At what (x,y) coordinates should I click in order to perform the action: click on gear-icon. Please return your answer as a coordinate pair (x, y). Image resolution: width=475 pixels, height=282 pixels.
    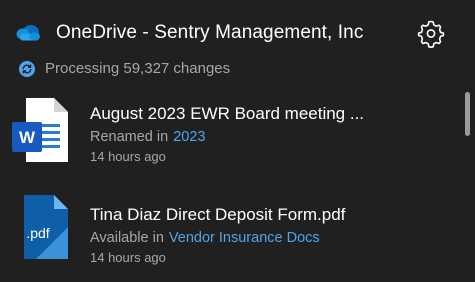
    Looking at the image, I should click on (431, 34).